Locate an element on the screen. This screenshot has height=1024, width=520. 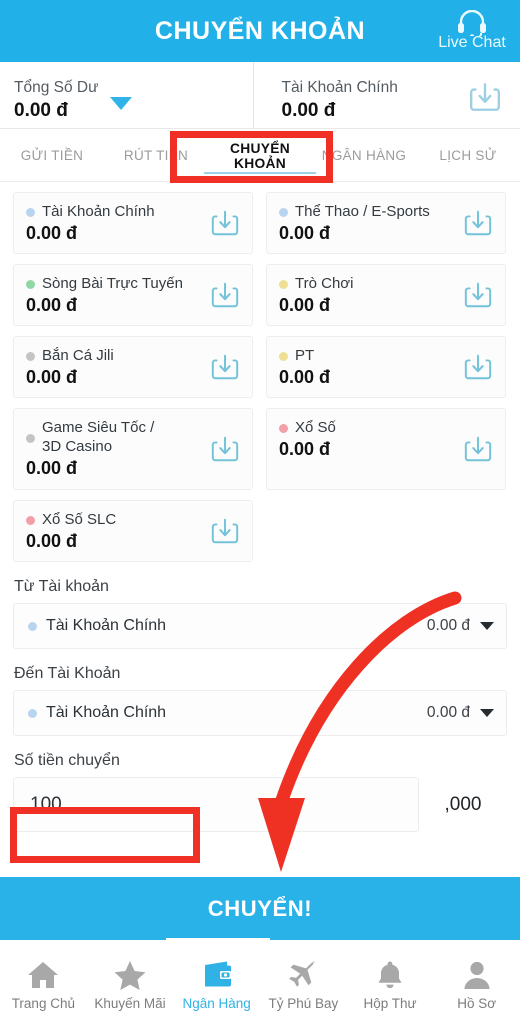
from-account-name: Tài Khoản Chính is located at coordinates (106, 625).